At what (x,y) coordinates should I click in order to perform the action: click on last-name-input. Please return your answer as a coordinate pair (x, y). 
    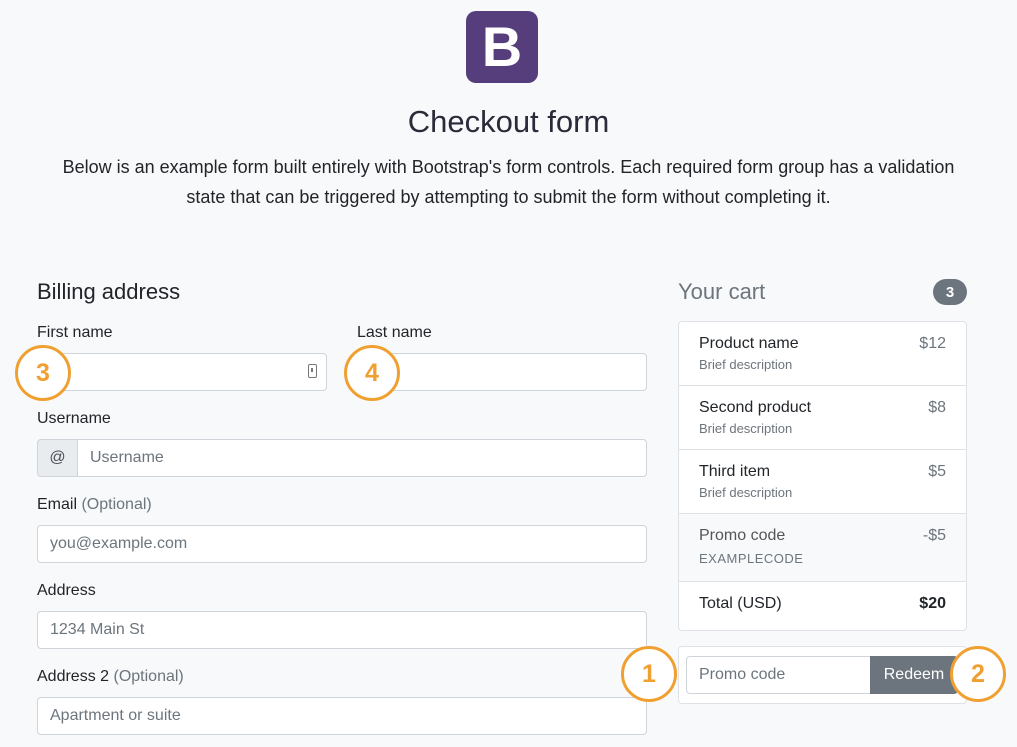
    Looking at the image, I should click on (502, 372).